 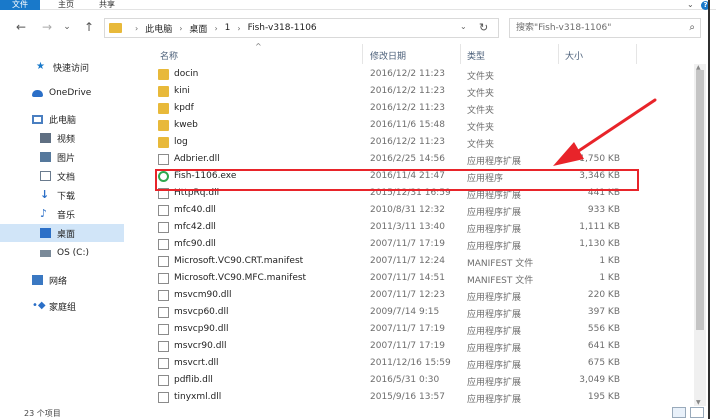 I want to click on vertical-scrollbar: ▲ ▼, so click(x=700, y=235).